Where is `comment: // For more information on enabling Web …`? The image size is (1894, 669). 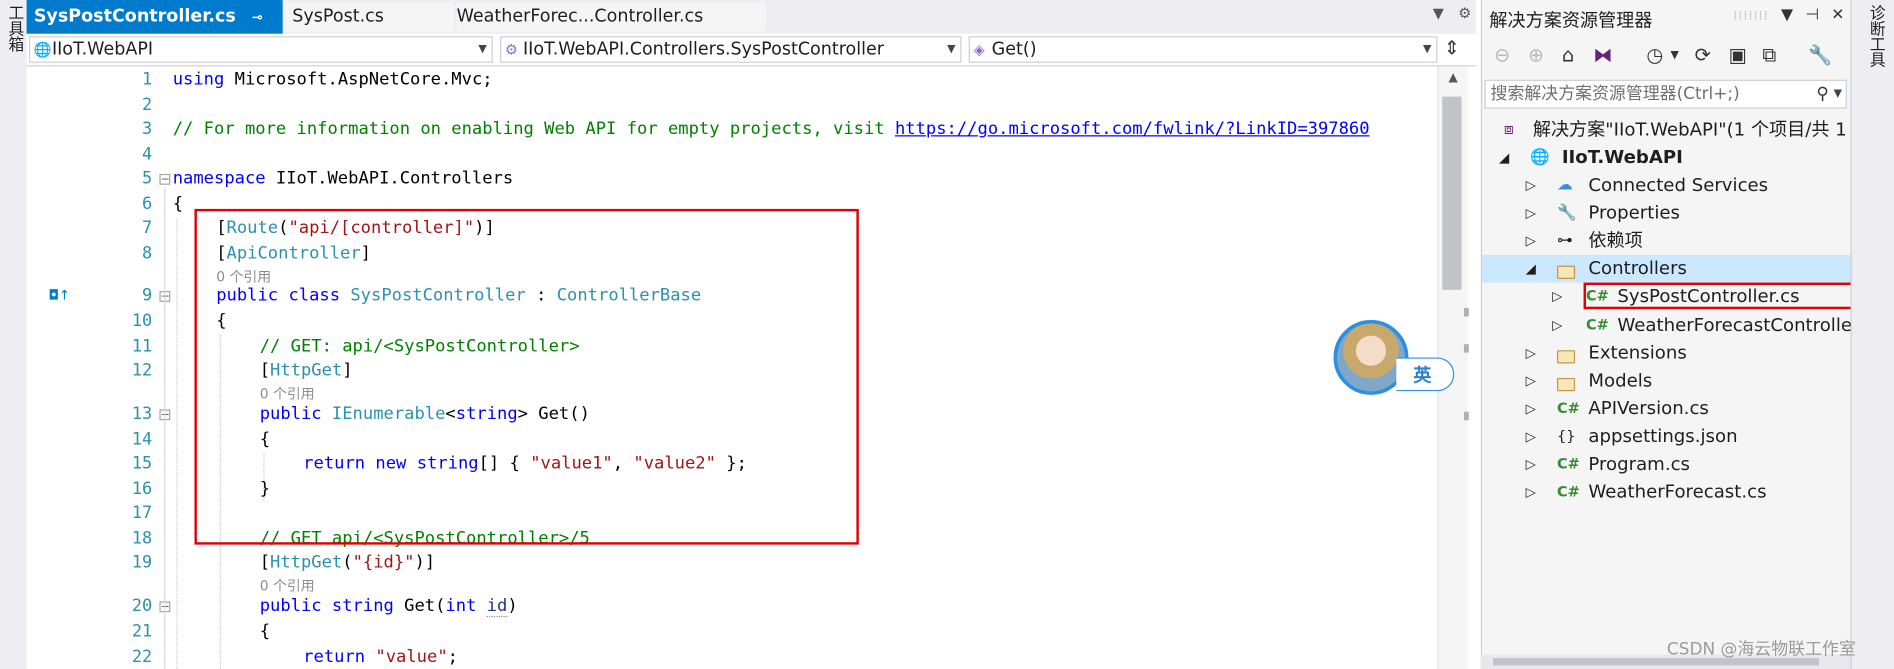
comment: // For more information on enabling Web … is located at coordinates (533, 129).